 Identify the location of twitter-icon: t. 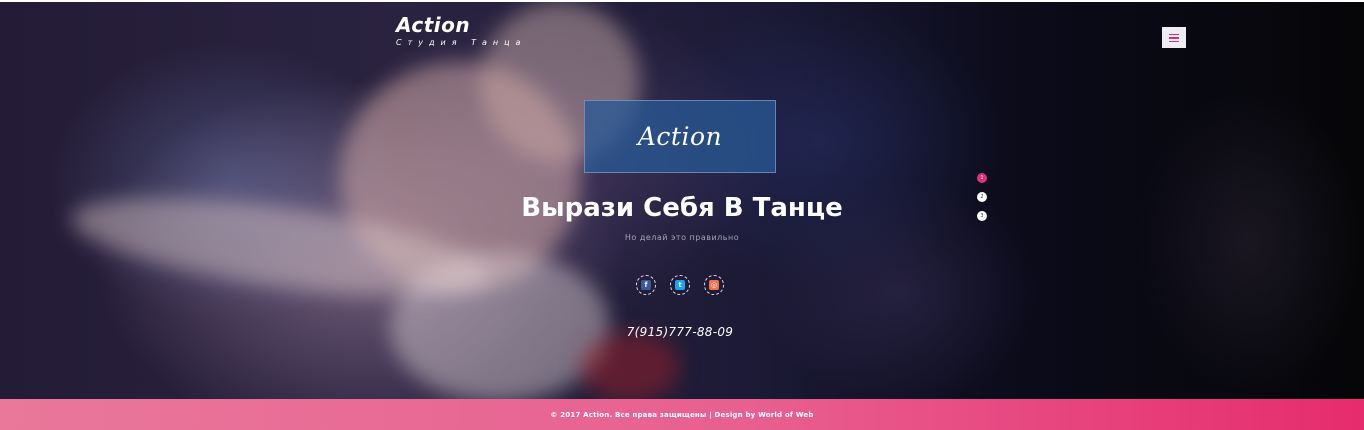
(680, 285).